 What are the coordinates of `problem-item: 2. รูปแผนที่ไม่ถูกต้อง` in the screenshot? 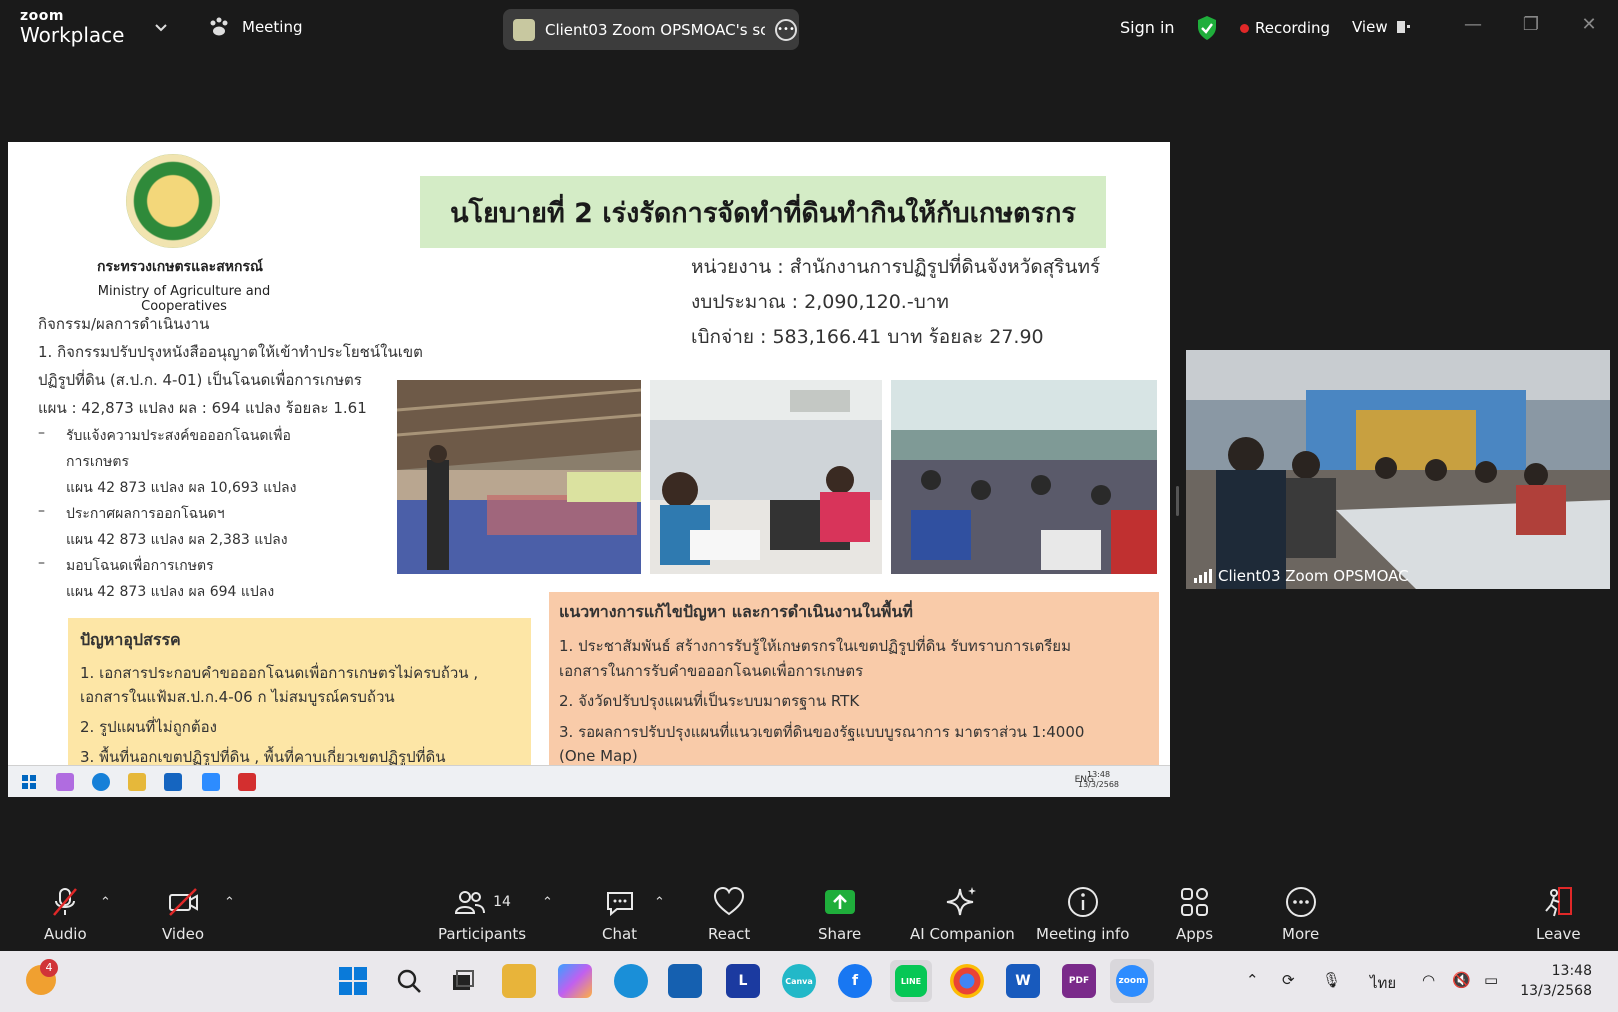 It's located at (148, 727).